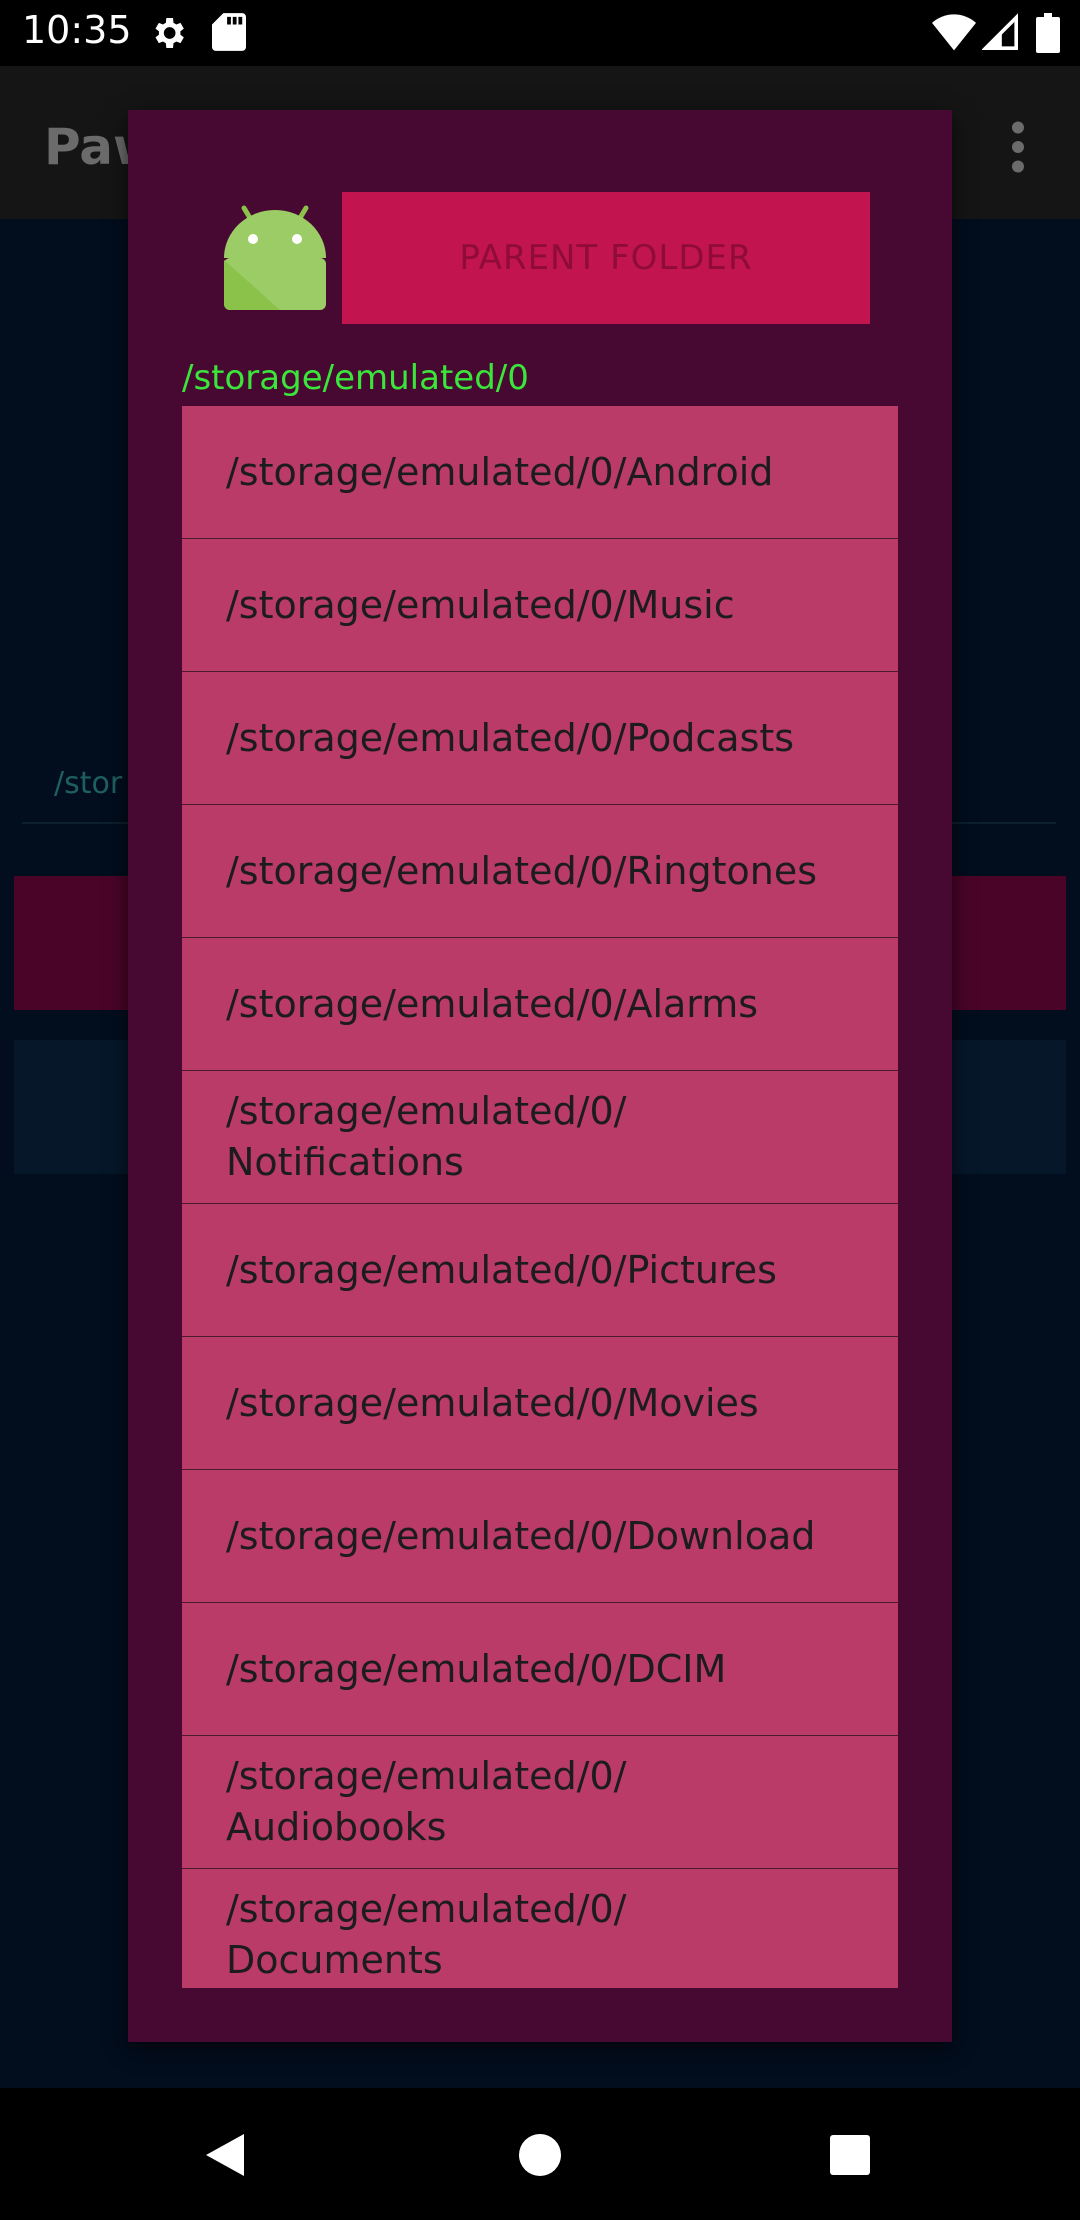 The height and width of the screenshot is (2220, 1080). What do you see at coordinates (275, 257) in the screenshot?
I see `android-icon` at bounding box center [275, 257].